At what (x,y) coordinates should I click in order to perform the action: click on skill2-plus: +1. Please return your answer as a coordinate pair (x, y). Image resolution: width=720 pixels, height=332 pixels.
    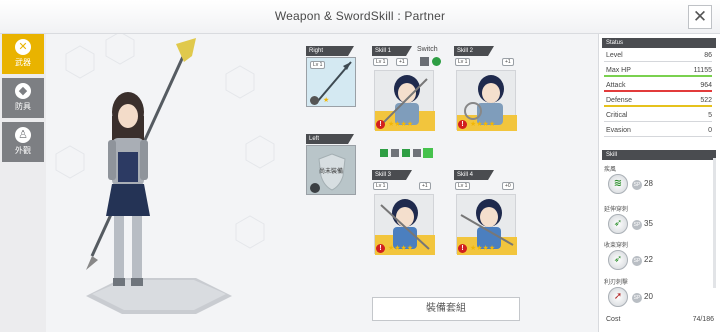
    Looking at the image, I should click on (508, 62).